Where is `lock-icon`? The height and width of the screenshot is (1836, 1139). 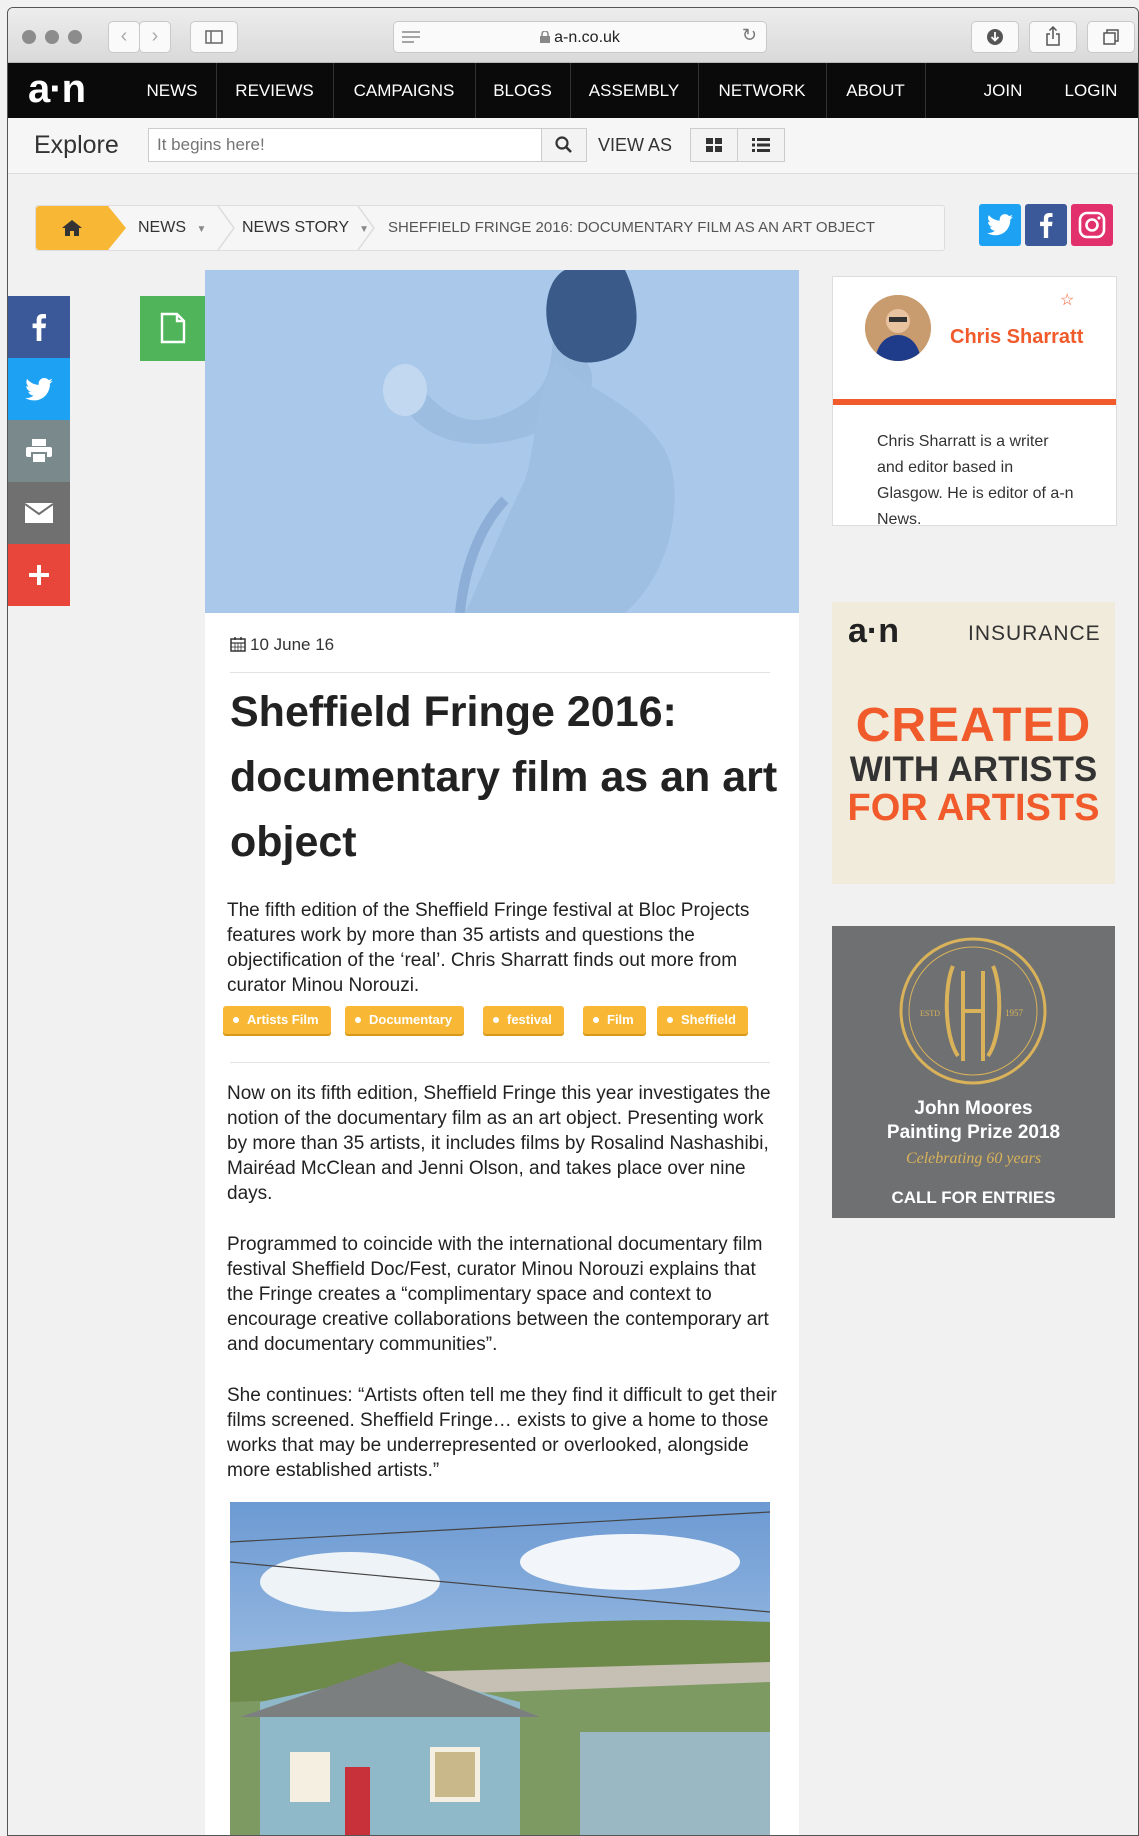
lock-icon is located at coordinates (545, 36).